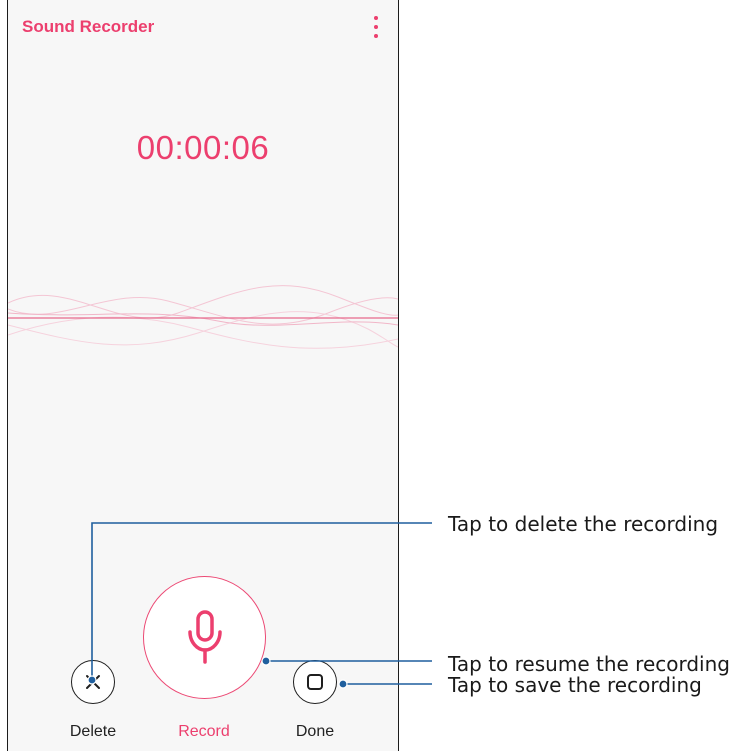 This screenshot has width=732, height=751. Describe the element at coordinates (583, 524) in the screenshot. I see `callout-delete-text: Tap to delete the recording` at that location.